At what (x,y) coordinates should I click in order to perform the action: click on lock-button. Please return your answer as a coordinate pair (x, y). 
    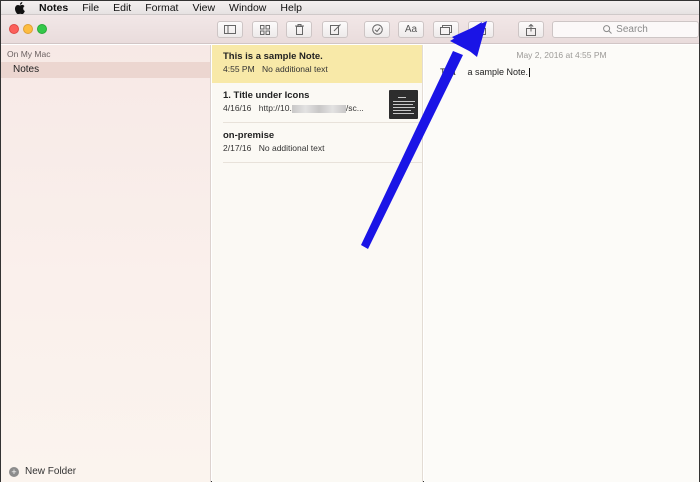
    Looking at the image, I should click on (481, 29).